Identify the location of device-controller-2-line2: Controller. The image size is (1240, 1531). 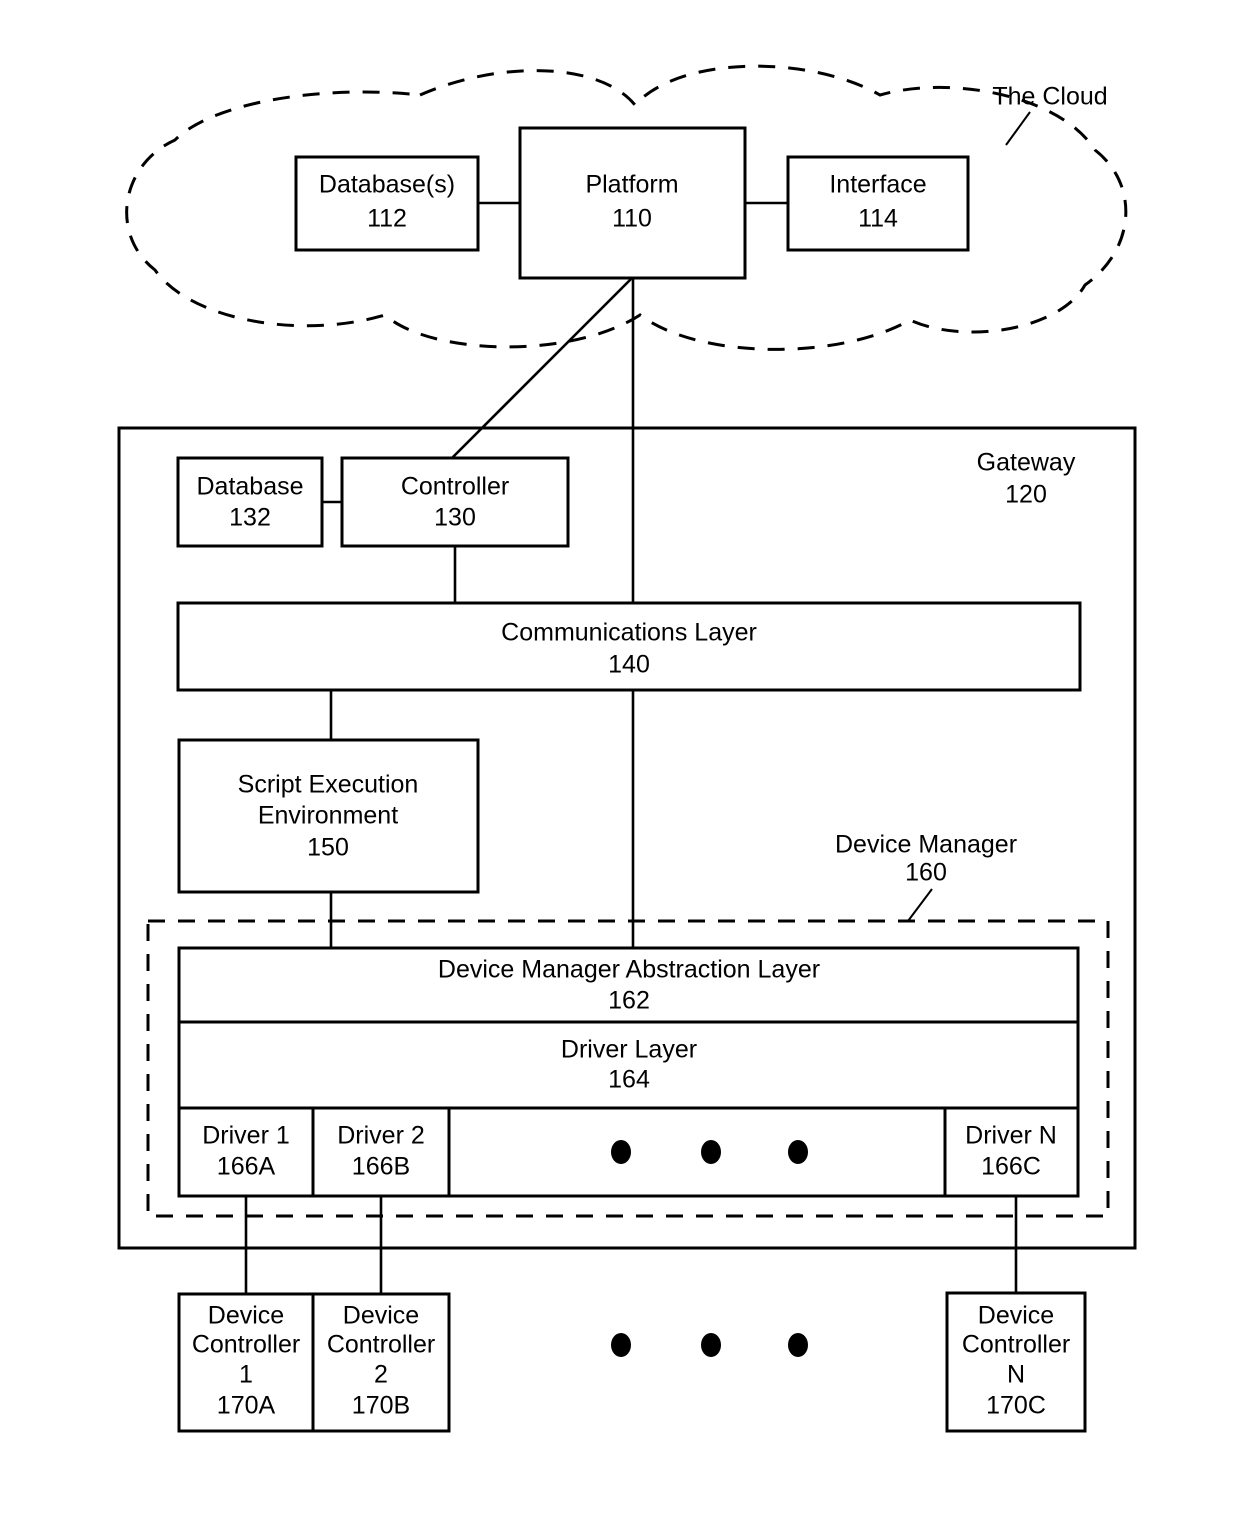
(381, 1345).